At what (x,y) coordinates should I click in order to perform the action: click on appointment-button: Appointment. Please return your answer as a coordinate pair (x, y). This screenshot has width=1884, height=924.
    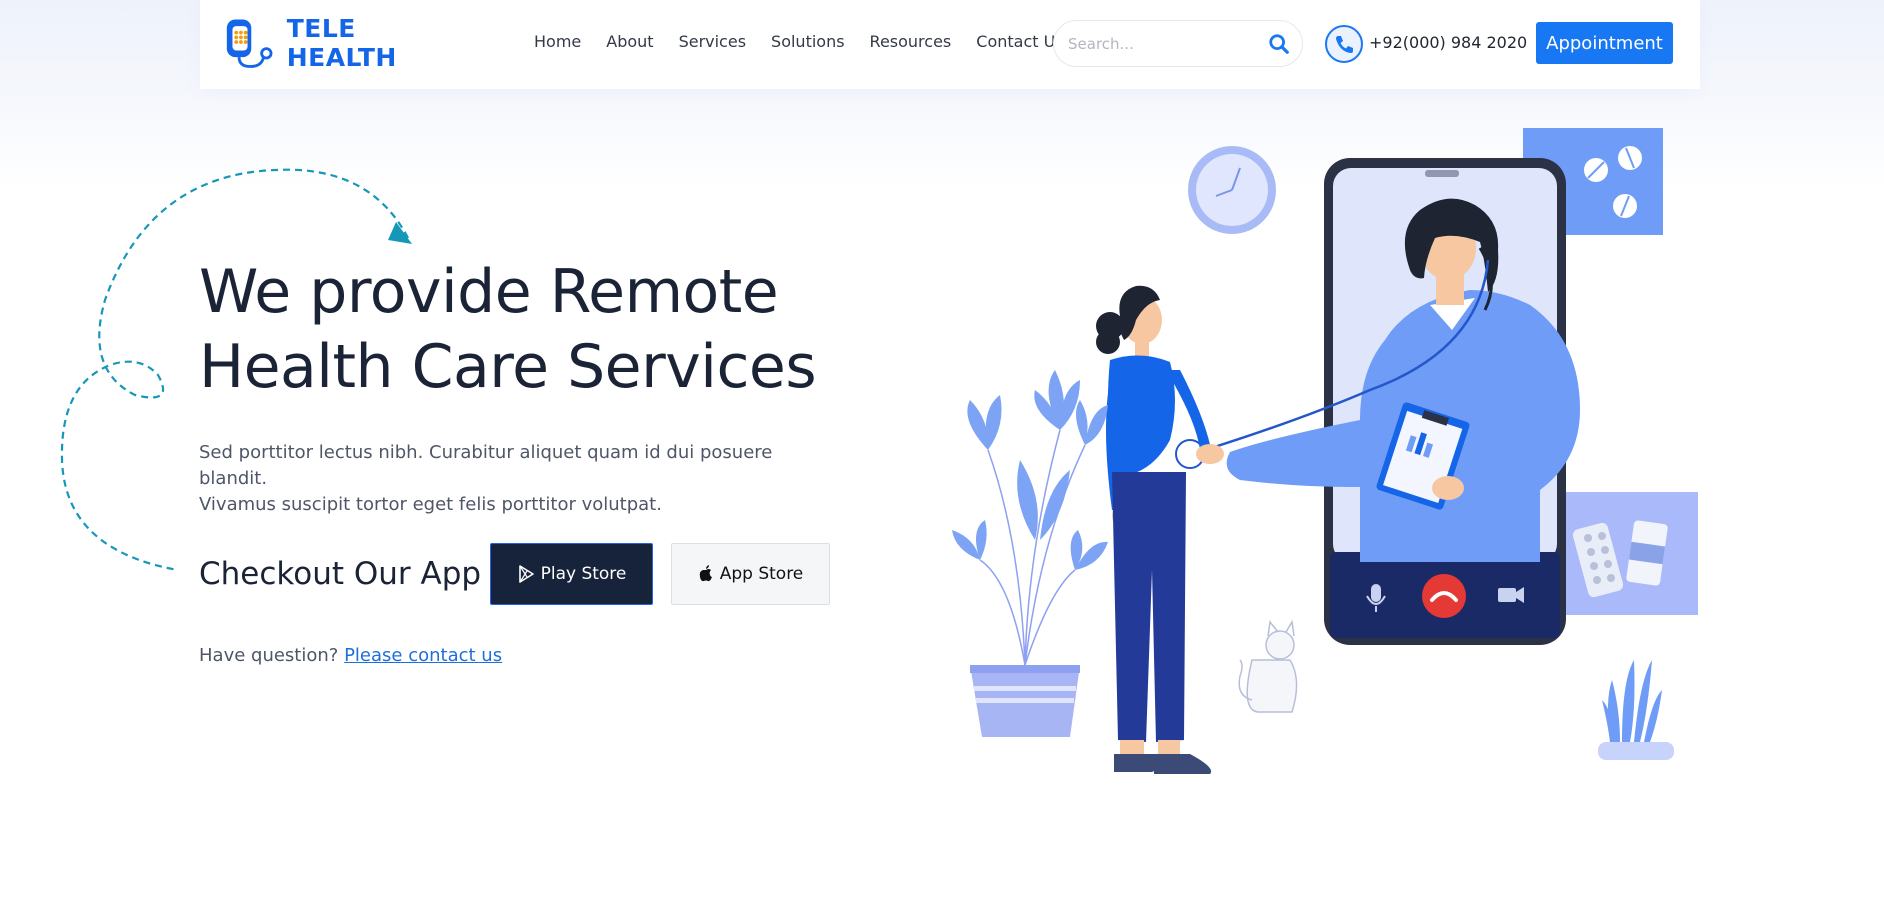
    Looking at the image, I should click on (1604, 43).